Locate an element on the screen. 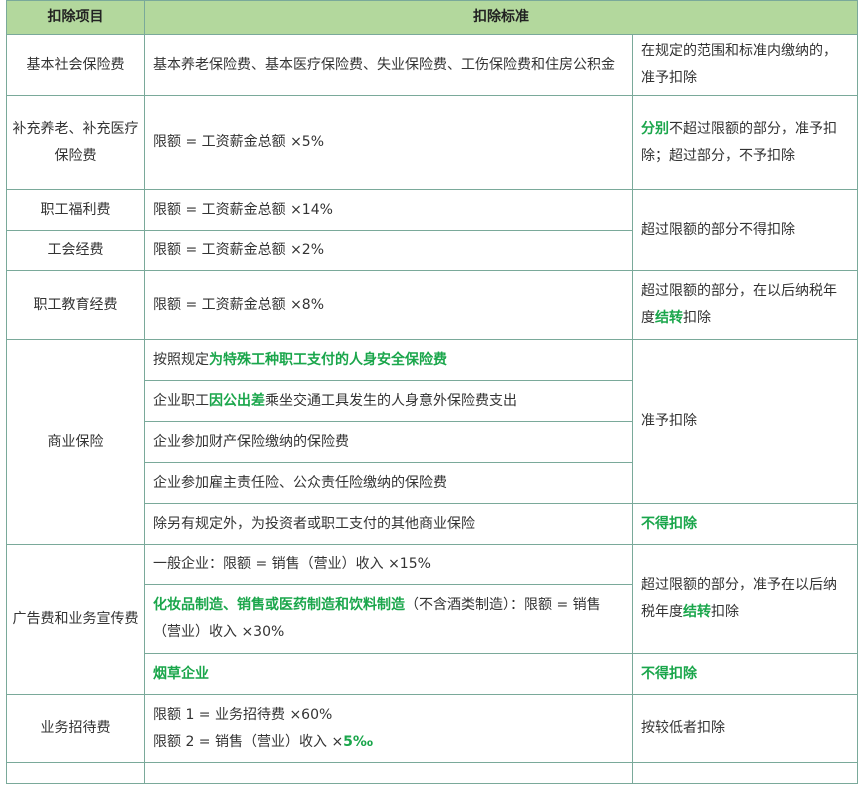  item-employee-welfare: 职工福利费 is located at coordinates (75, 210).